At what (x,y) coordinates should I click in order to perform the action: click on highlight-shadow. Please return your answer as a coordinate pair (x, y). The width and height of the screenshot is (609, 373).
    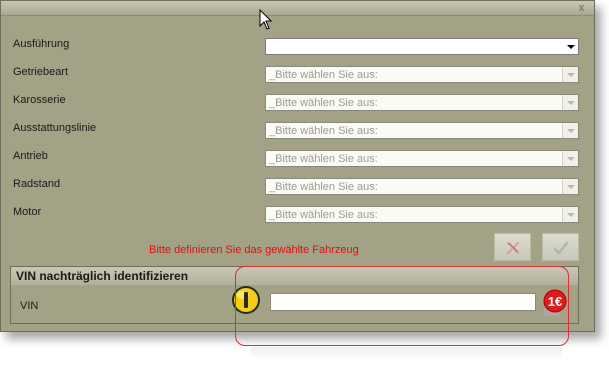
    Looking at the image, I should click on (406, 353).